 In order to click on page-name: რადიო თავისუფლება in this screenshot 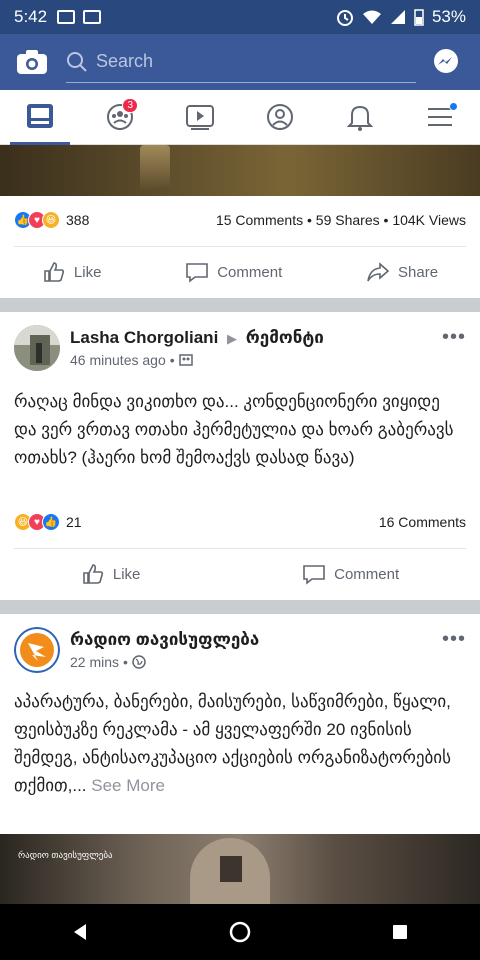, I will do `click(164, 640)`.